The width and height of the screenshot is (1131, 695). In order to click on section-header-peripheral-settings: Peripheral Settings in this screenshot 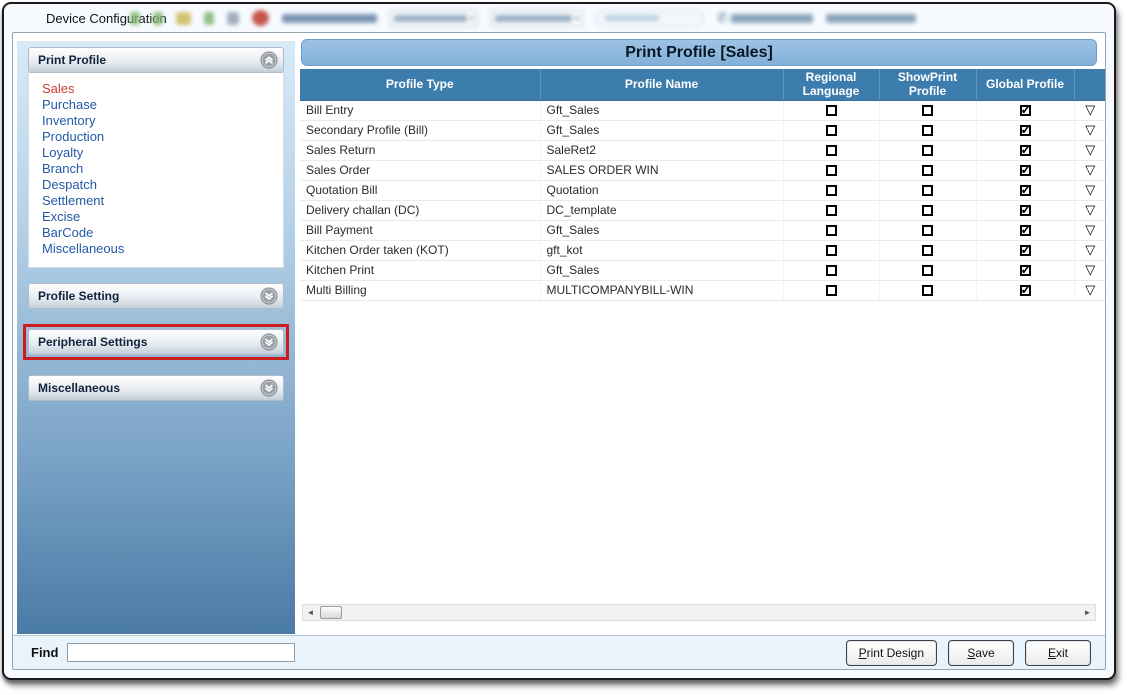, I will do `click(156, 342)`.